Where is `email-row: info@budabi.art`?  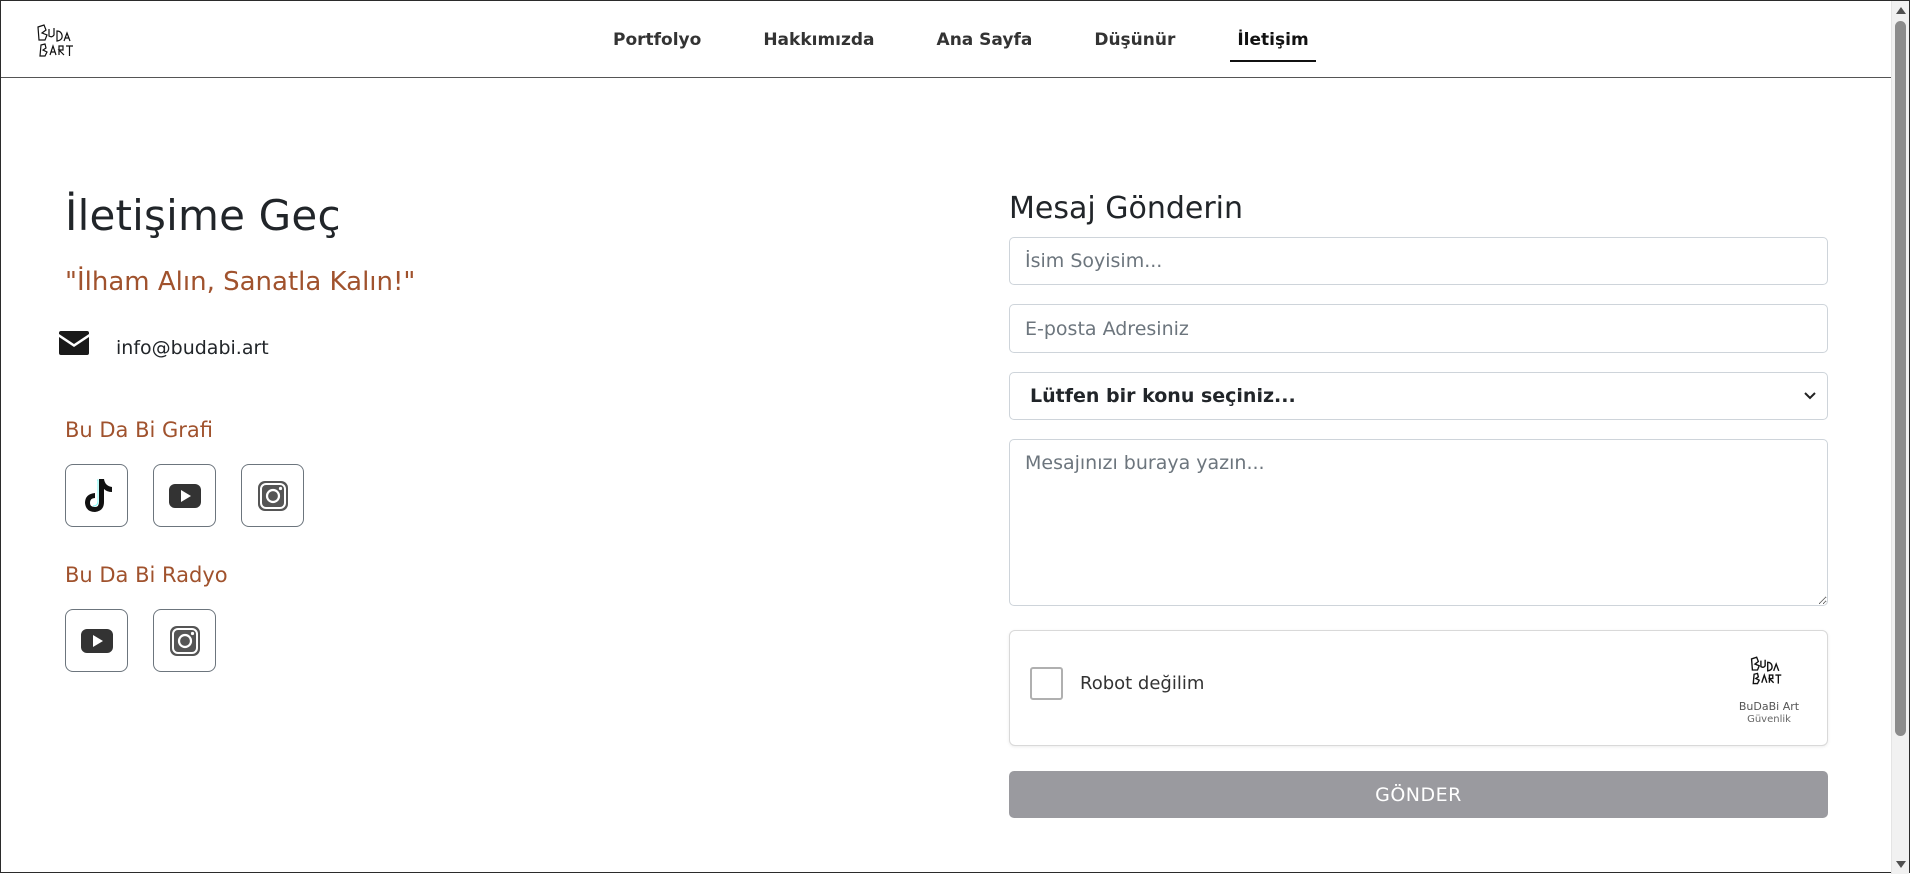 email-row: info@budabi.art is located at coordinates (164, 343).